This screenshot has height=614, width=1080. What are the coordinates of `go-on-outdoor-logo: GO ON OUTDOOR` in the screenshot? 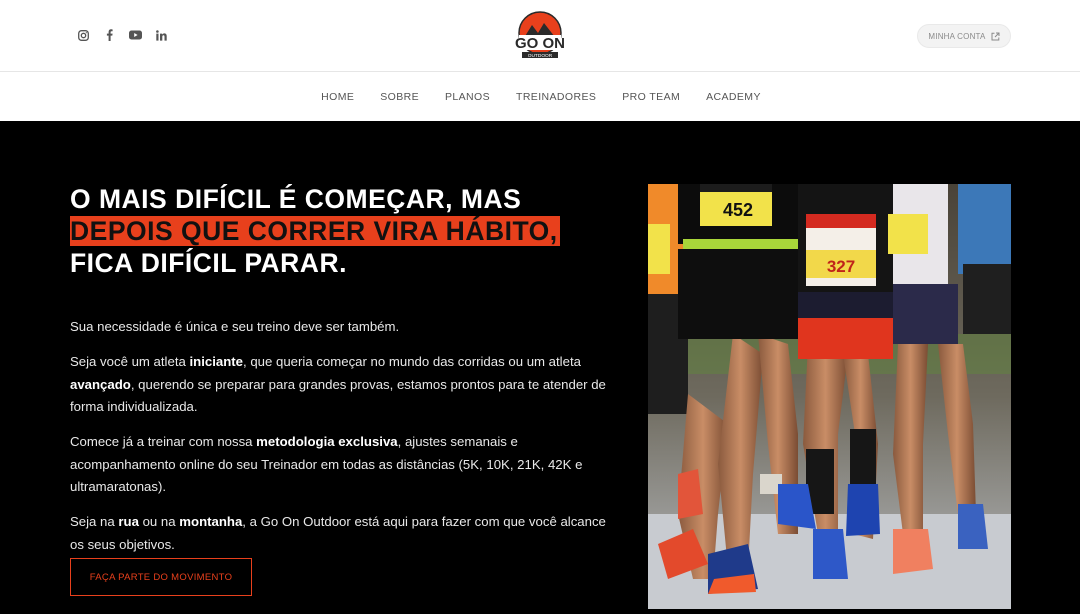 It's located at (540, 36).